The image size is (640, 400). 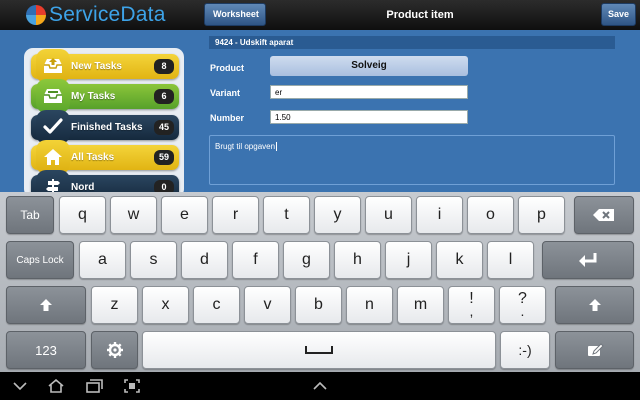 What do you see at coordinates (53, 127) in the screenshot?
I see `checkmark-icon` at bounding box center [53, 127].